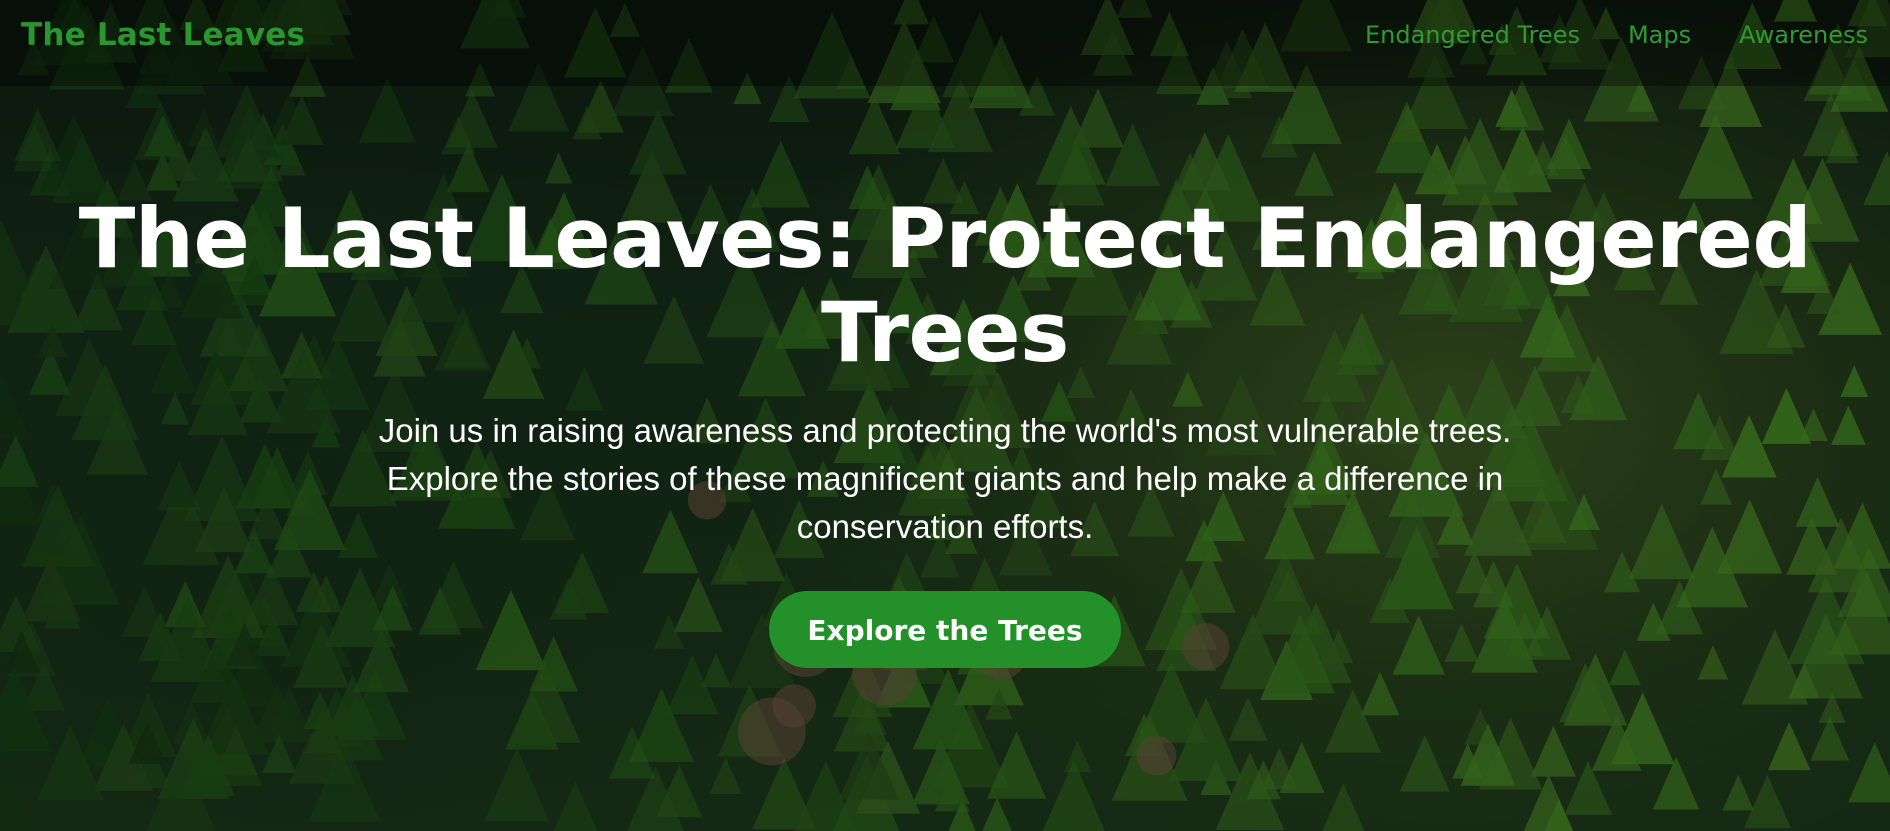 The height and width of the screenshot is (831, 1890). What do you see at coordinates (1616, 35) in the screenshot?
I see `main-nav: Endangered Trees Maps Awareness` at bounding box center [1616, 35].